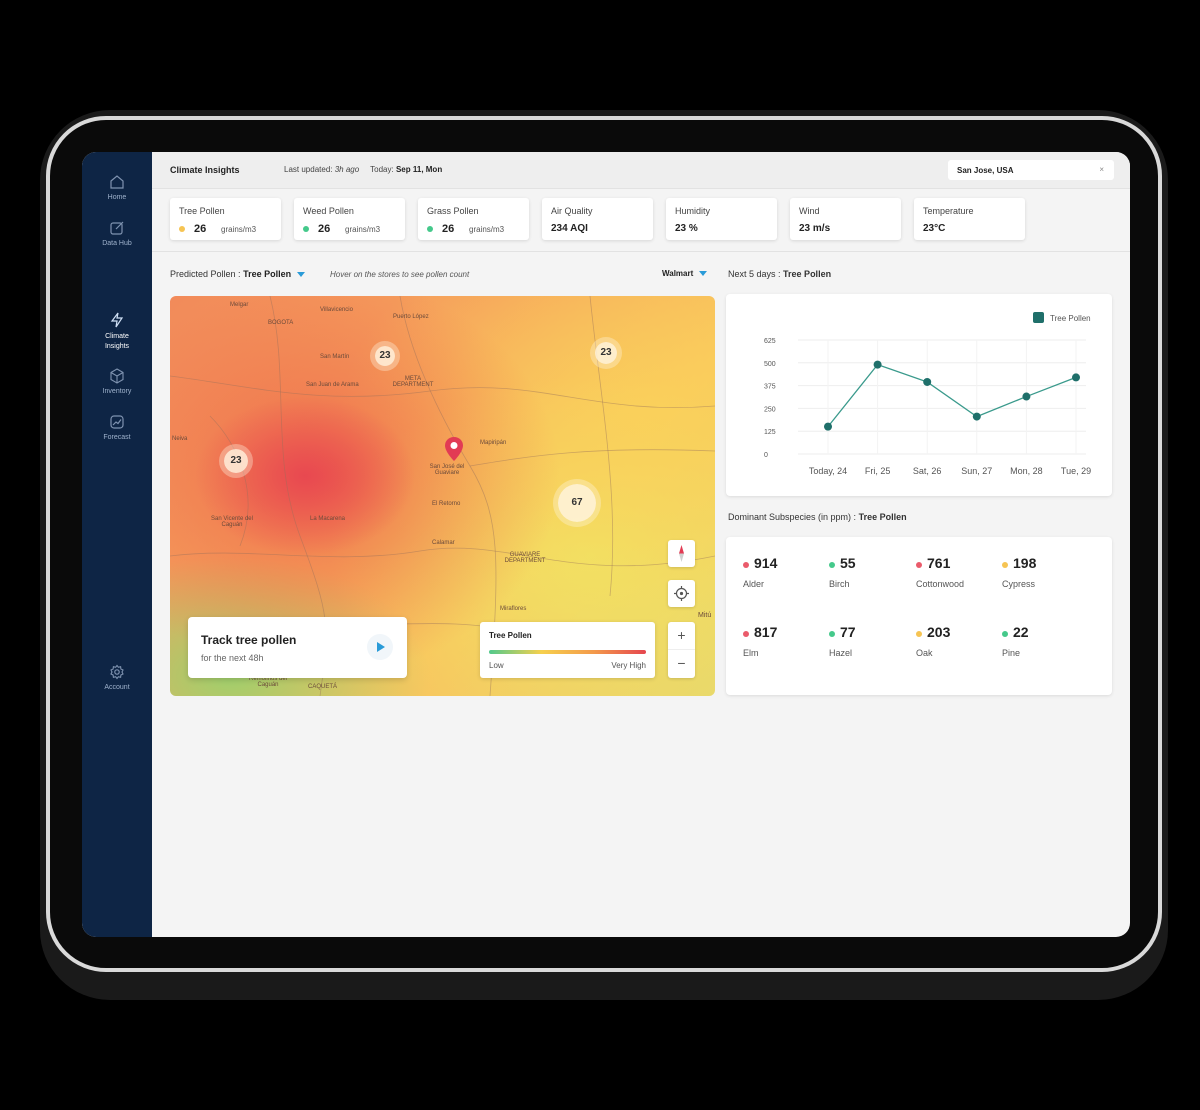  Describe the element at coordinates (347, 169) in the screenshot. I see `last-updated-value: 3h ago` at that location.